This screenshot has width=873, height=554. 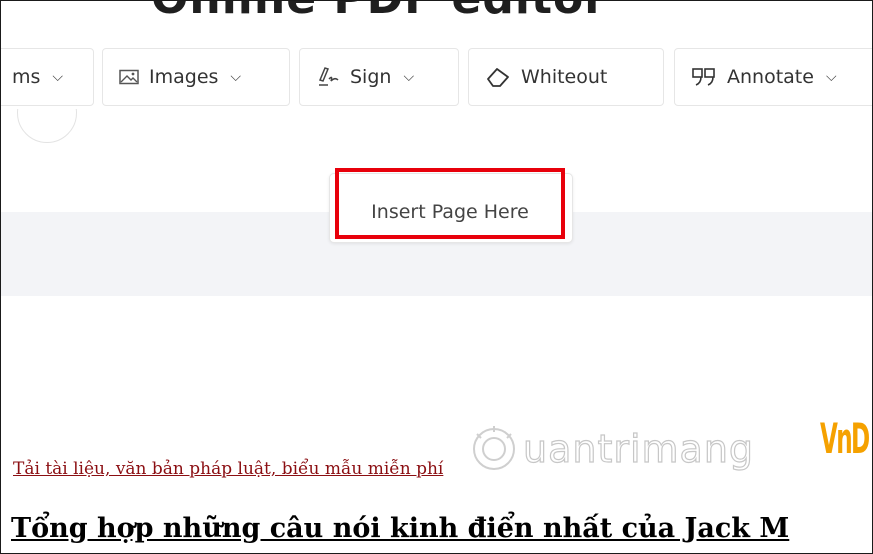 I want to click on forms-label: ms, so click(x=26, y=77).